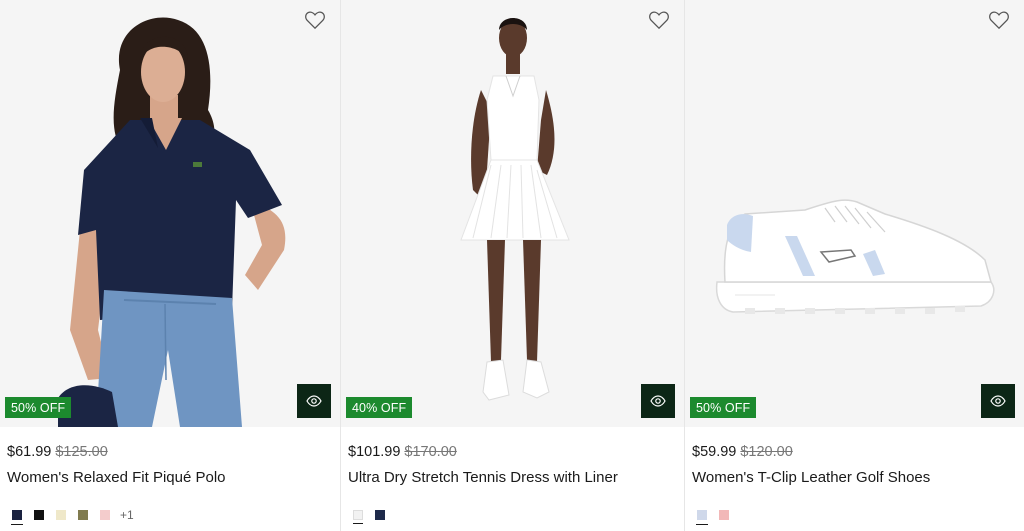 The width and height of the screenshot is (1024, 531). I want to click on original-price: $125.00, so click(81, 452).